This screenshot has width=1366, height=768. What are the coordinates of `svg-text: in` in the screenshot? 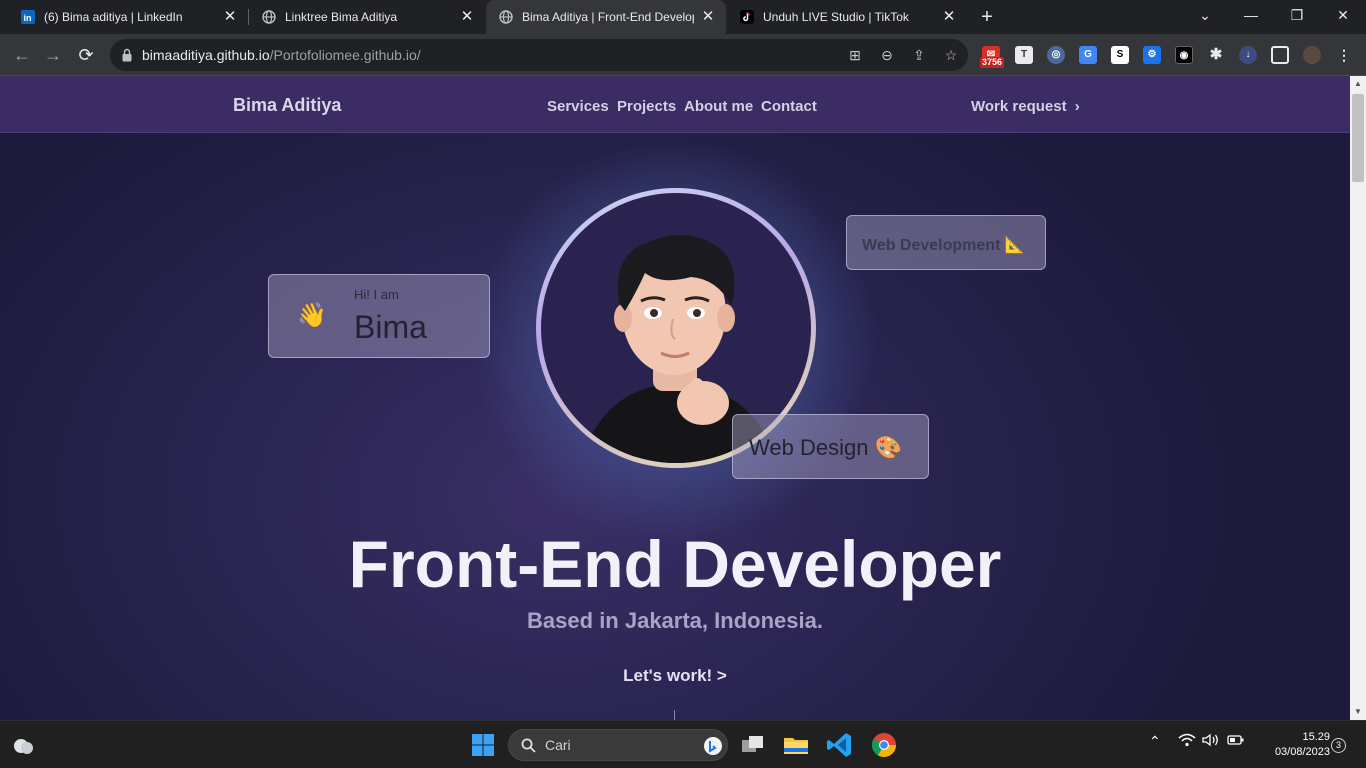 It's located at (28, 18).